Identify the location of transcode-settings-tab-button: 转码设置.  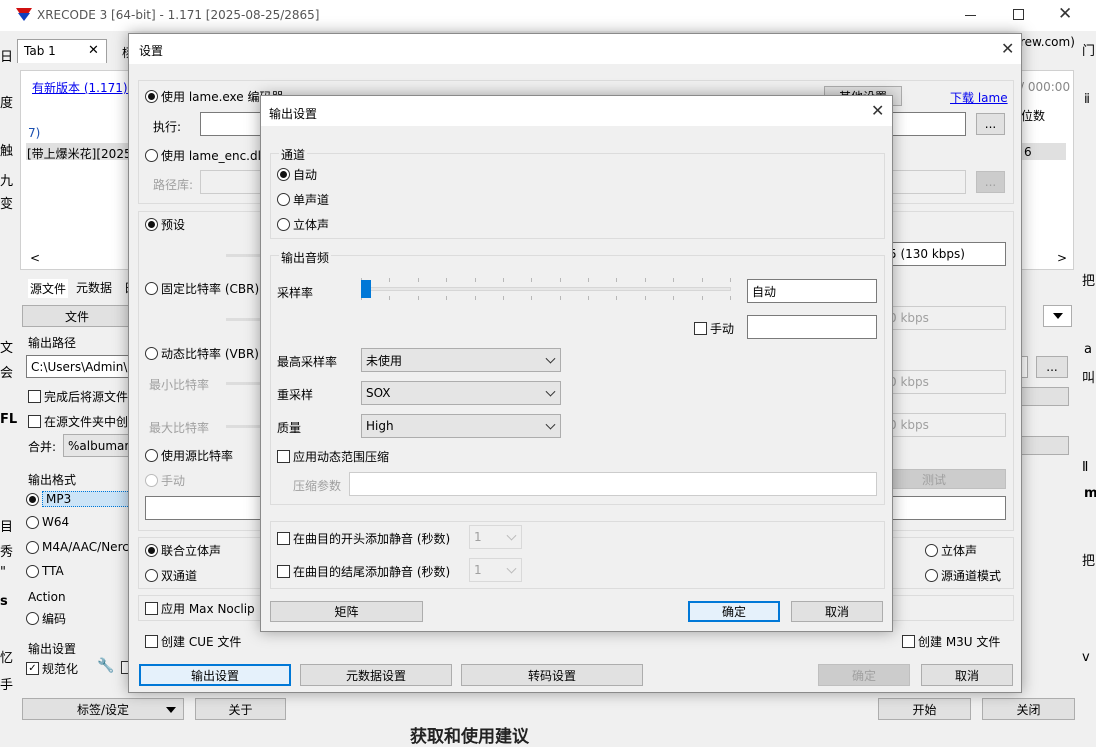
(552, 675).